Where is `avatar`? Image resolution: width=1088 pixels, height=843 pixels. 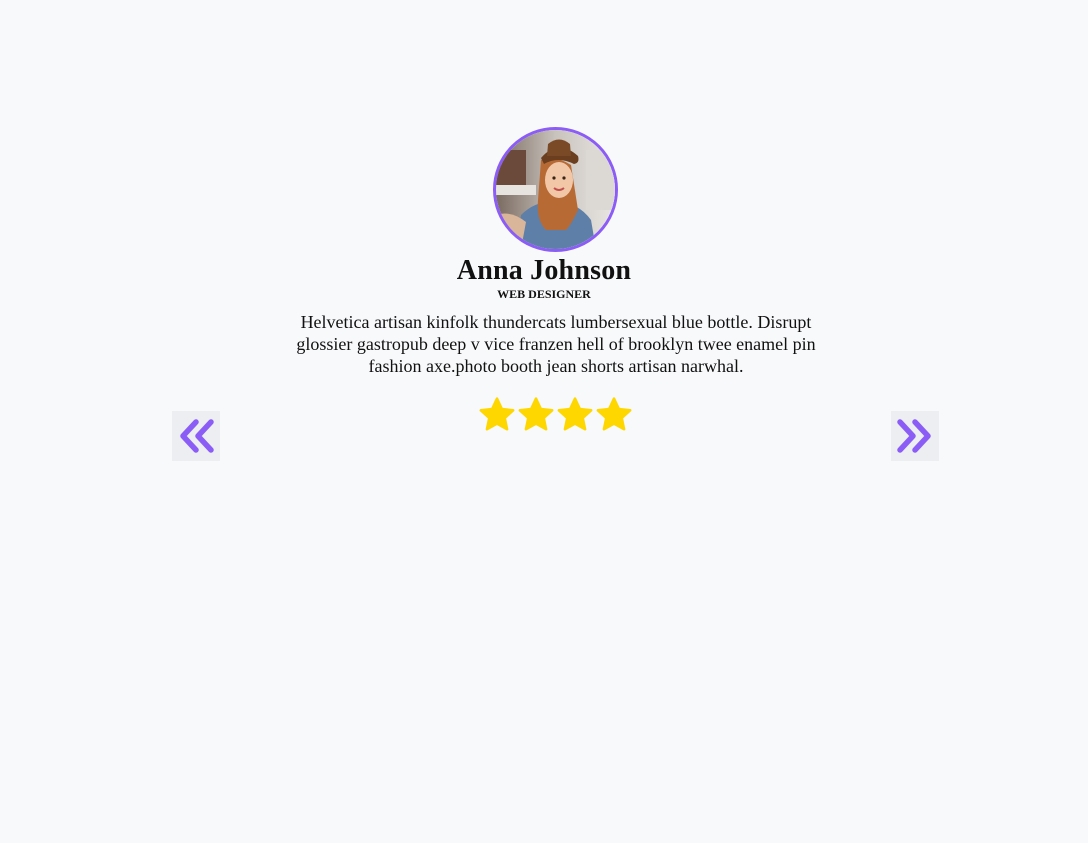
avatar is located at coordinates (555, 189).